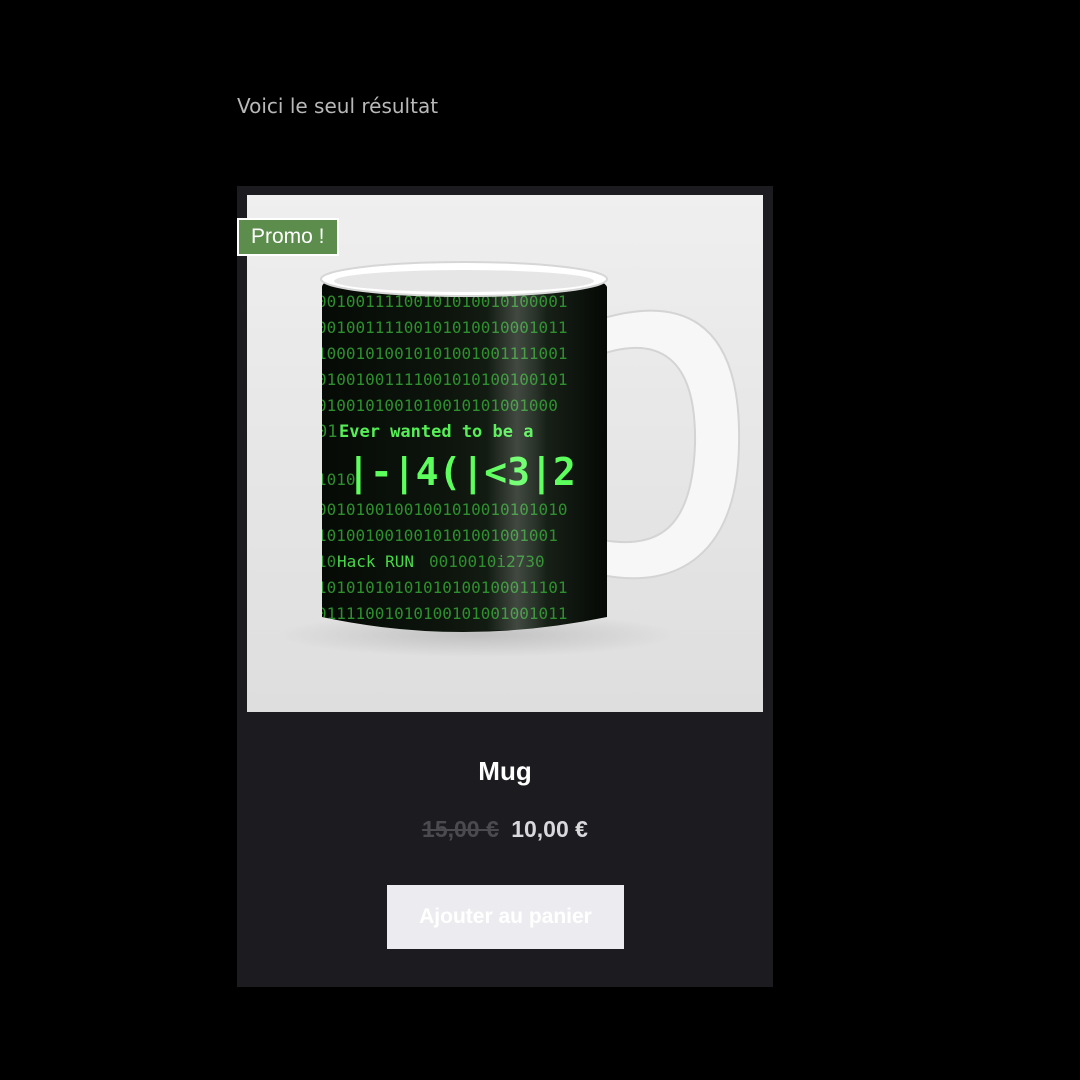  Describe the element at coordinates (549, 829) in the screenshot. I see `price-sale: 10,00 €` at that location.